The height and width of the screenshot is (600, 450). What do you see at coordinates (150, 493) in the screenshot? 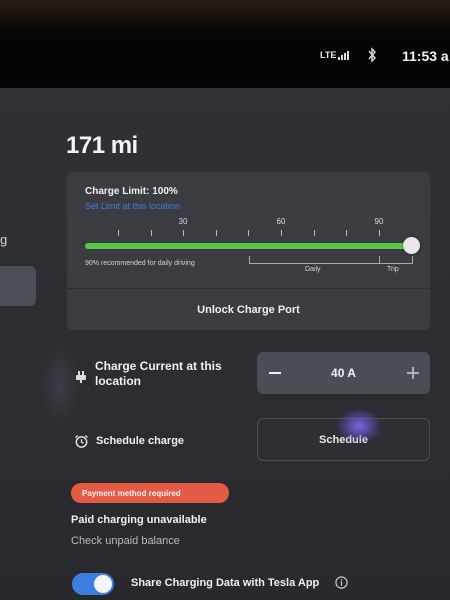
I see `payment-required-badge: Payment method required` at bounding box center [150, 493].